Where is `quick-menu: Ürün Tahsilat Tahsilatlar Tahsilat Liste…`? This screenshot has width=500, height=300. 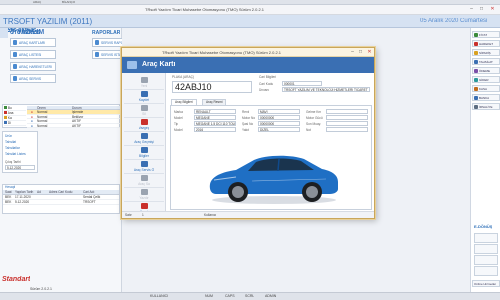 quick-menu: Ürün Tahsilat Tahsilatlar Tahsilat Liste… is located at coordinates (20, 152).